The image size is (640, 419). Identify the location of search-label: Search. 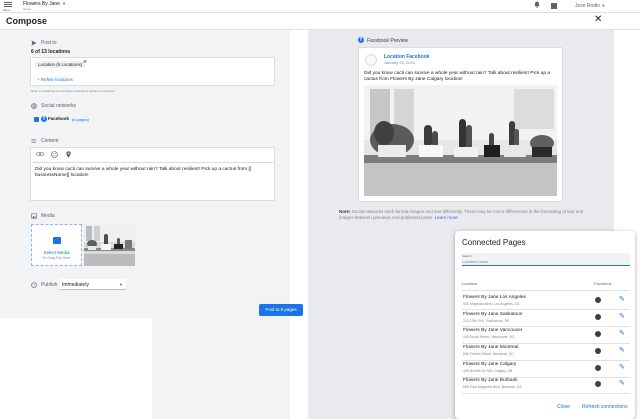
(467, 256).